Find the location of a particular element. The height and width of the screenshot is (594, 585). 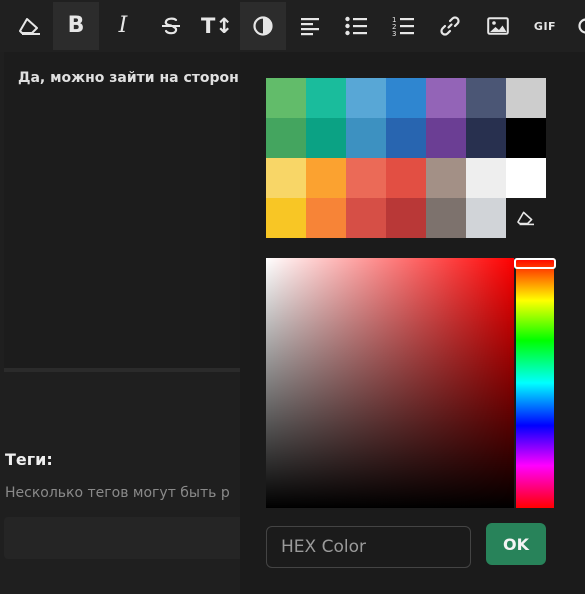

editor-text: Да, можно зайти на сторон is located at coordinates (128, 78).